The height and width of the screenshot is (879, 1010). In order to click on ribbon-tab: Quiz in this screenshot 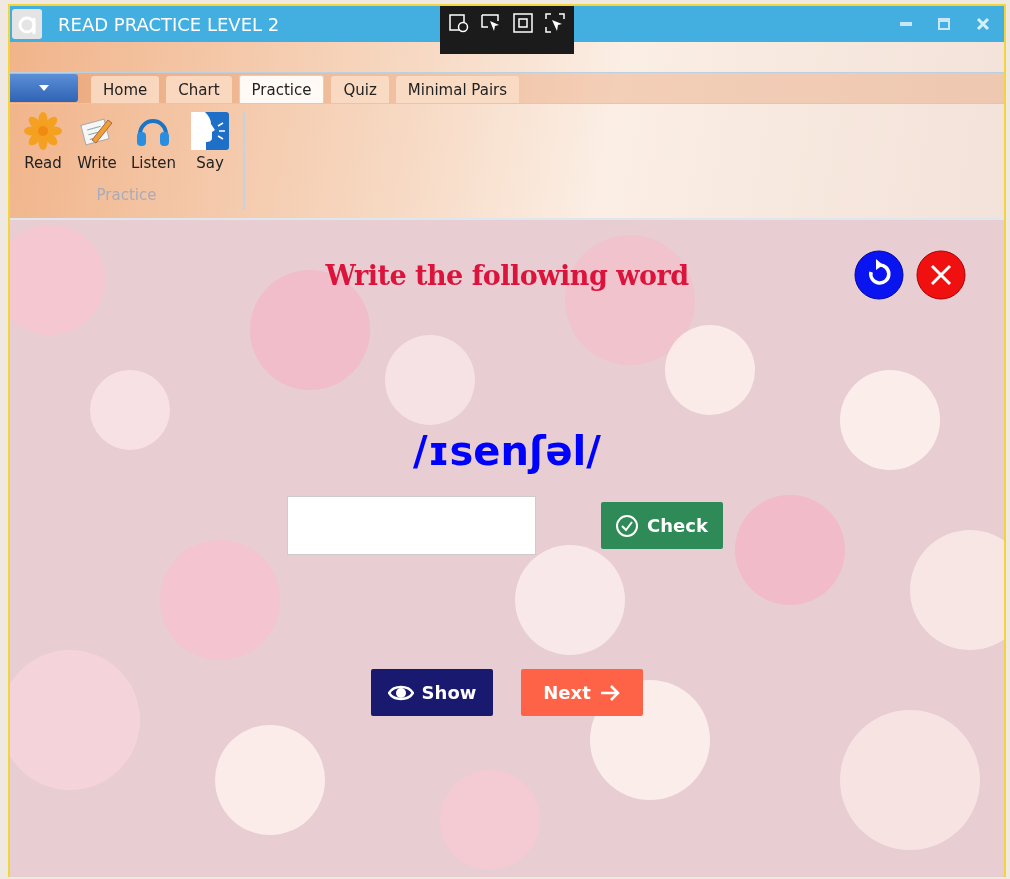, I will do `click(360, 89)`.